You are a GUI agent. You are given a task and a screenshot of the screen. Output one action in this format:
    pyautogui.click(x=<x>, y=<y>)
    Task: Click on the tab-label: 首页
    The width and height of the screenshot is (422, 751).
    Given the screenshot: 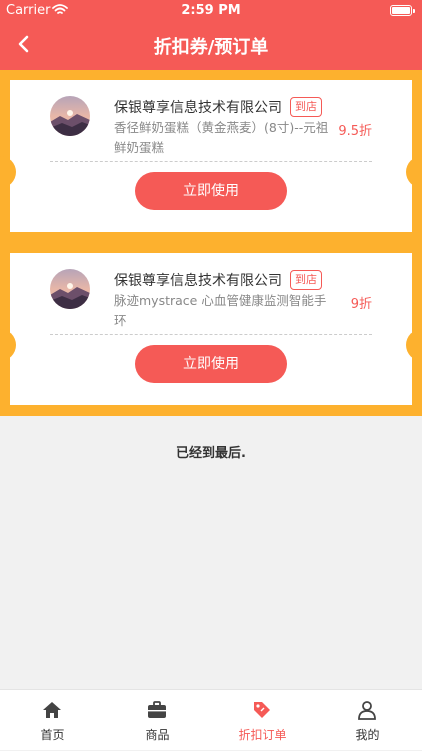 What is the action you would take?
    pyautogui.click(x=52, y=735)
    